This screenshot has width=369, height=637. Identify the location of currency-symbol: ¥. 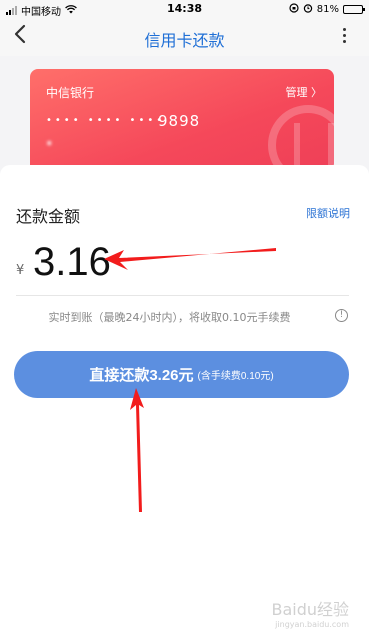
(20, 270).